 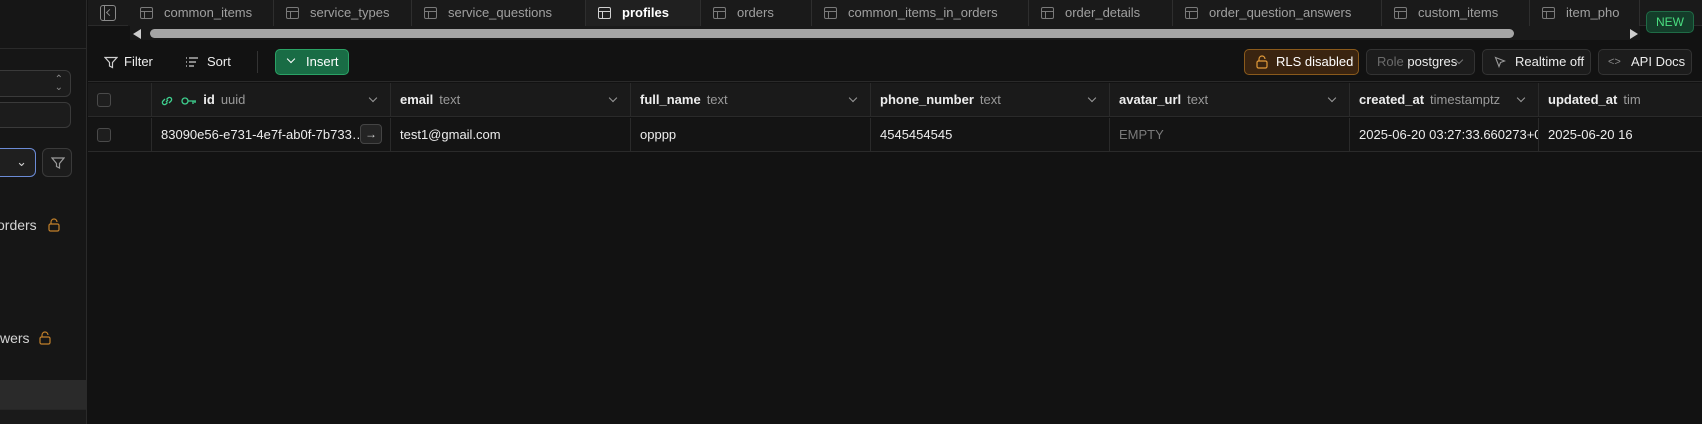 I want to click on filter-icon, so click(x=111, y=62).